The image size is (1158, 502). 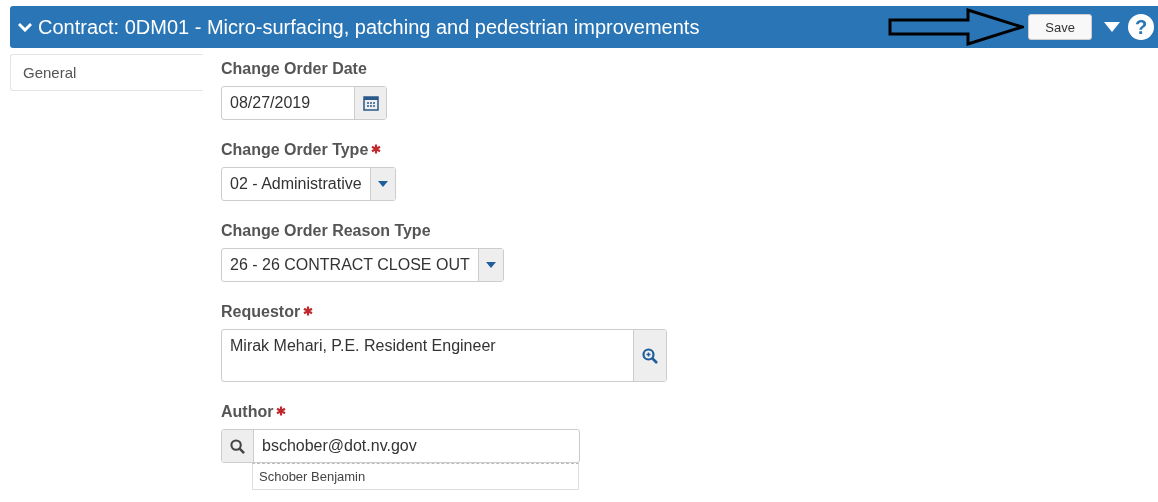 I want to click on help-icon: ?, so click(x=1141, y=27).